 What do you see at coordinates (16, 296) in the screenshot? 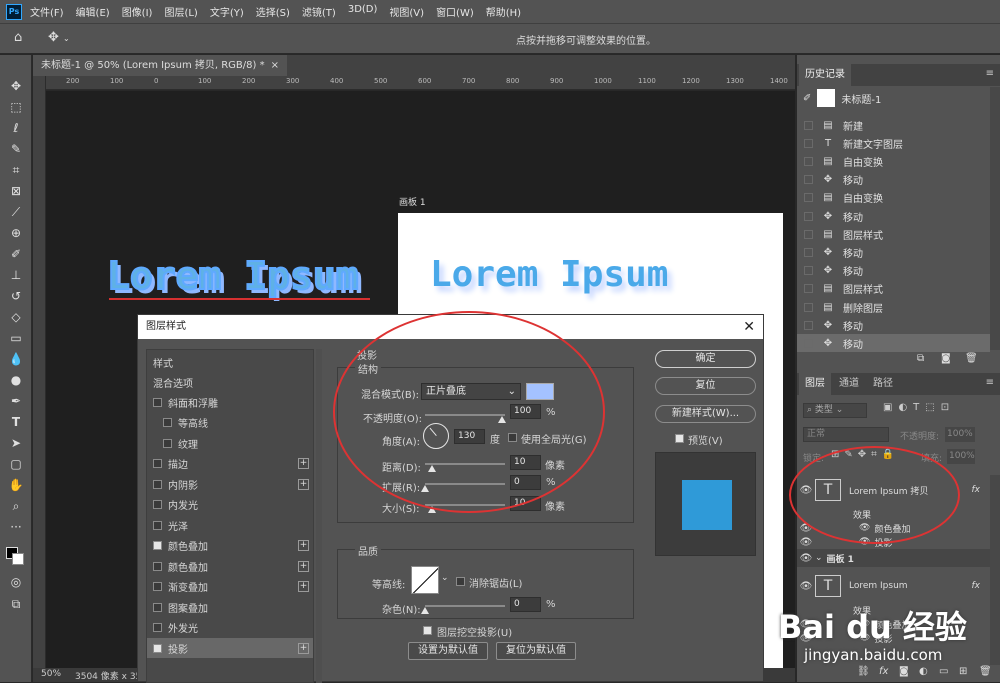
I see `history-brush-tool-icon: ↺` at bounding box center [16, 296].